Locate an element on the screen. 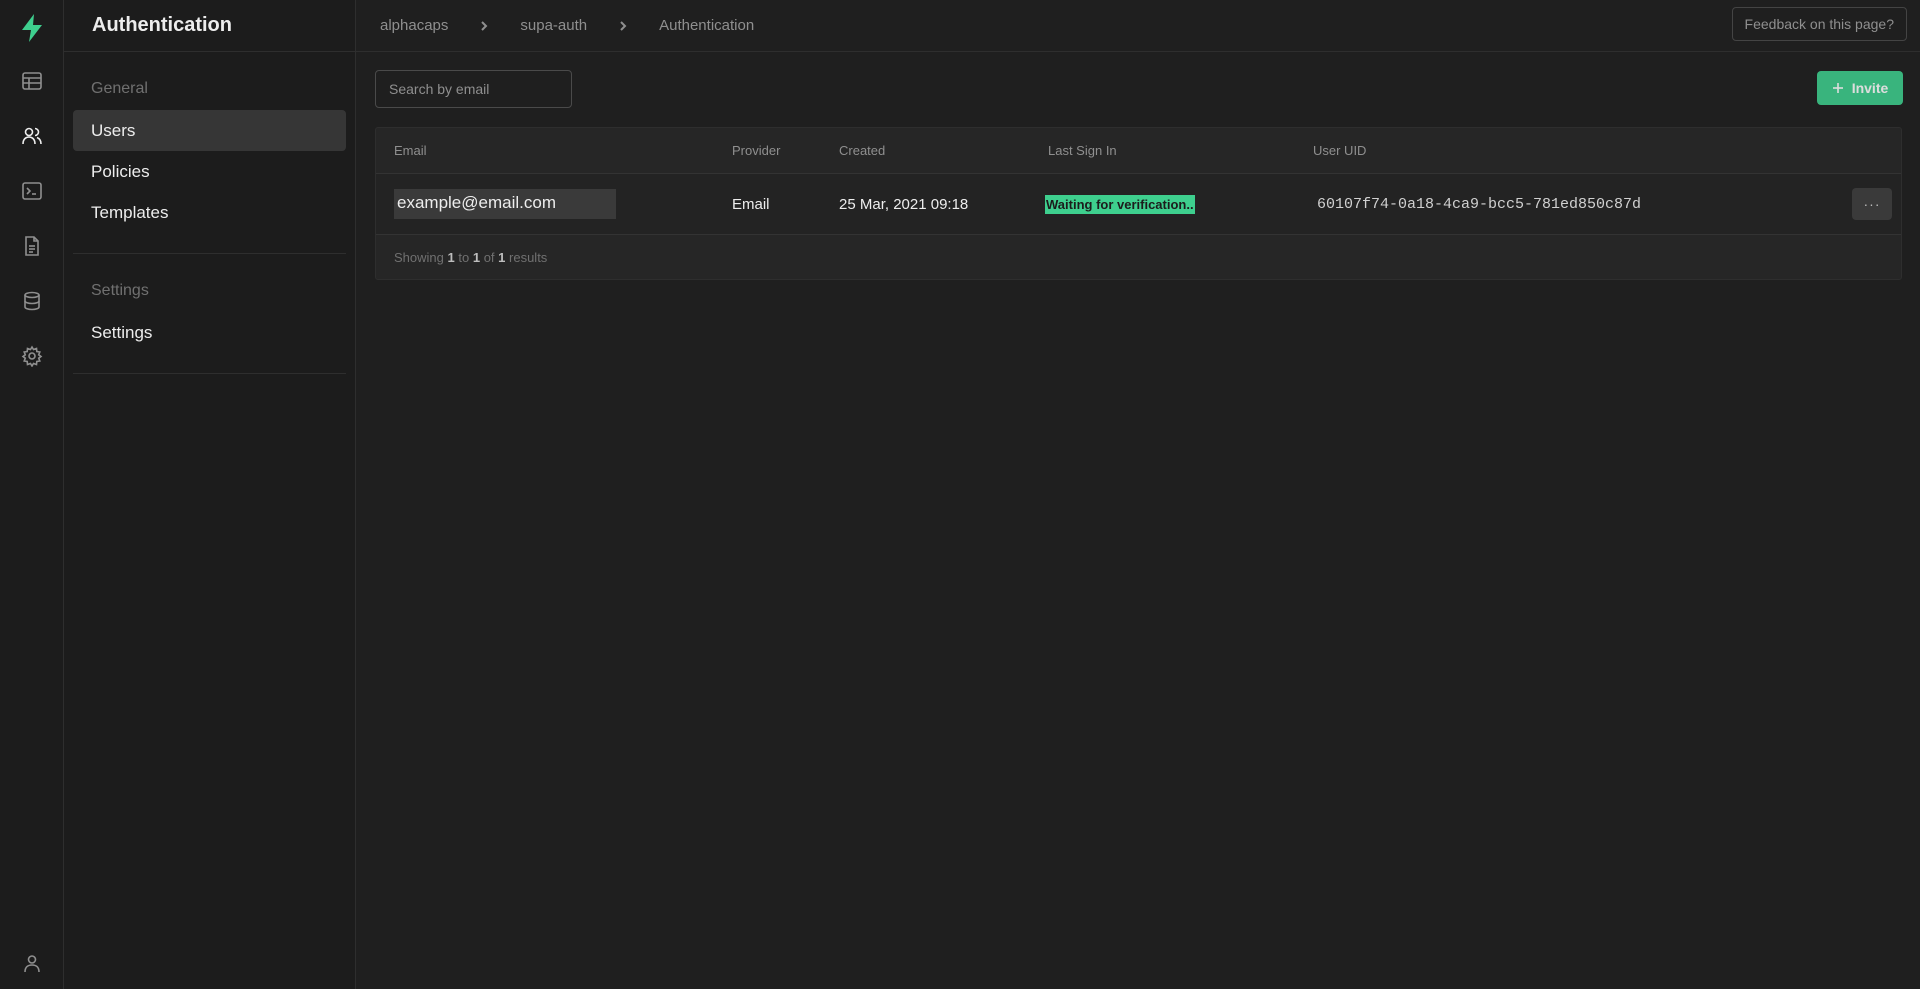  sidebar-group-title: Settings is located at coordinates (120, 290).